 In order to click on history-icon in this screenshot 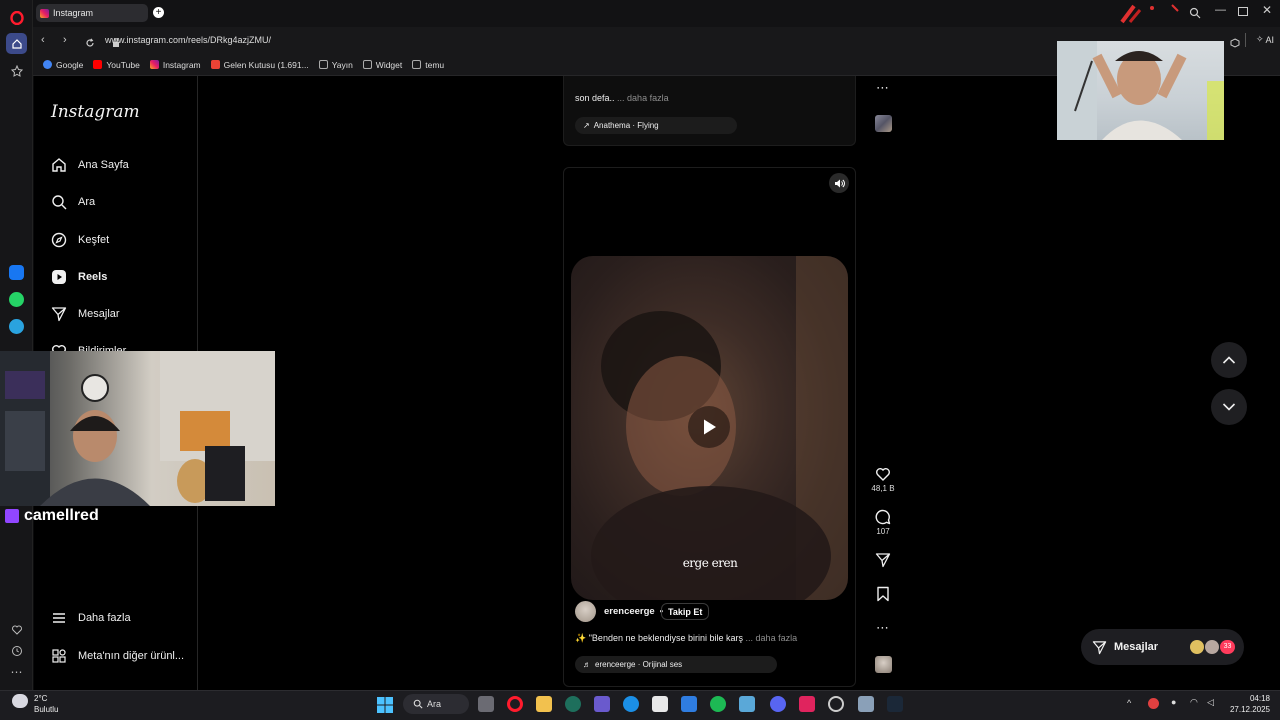, I will do `click(16, 650)`.